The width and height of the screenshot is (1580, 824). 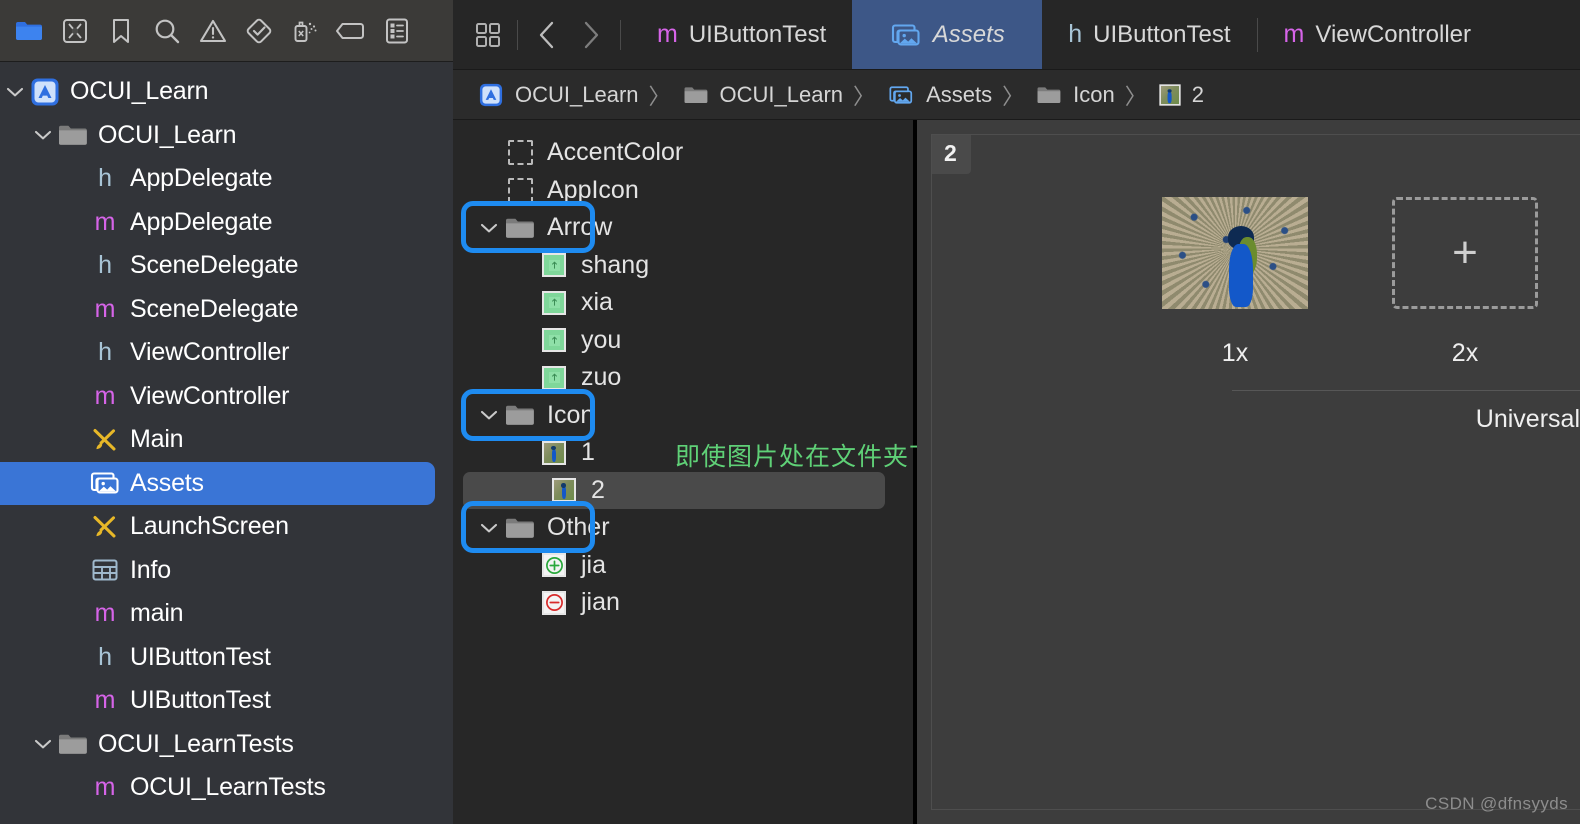 What do you see at coordinates (226, 179) in the screenshot?
I see `tree-item-appdelegate: h AppDelegate` at bounding box center [226, 179].